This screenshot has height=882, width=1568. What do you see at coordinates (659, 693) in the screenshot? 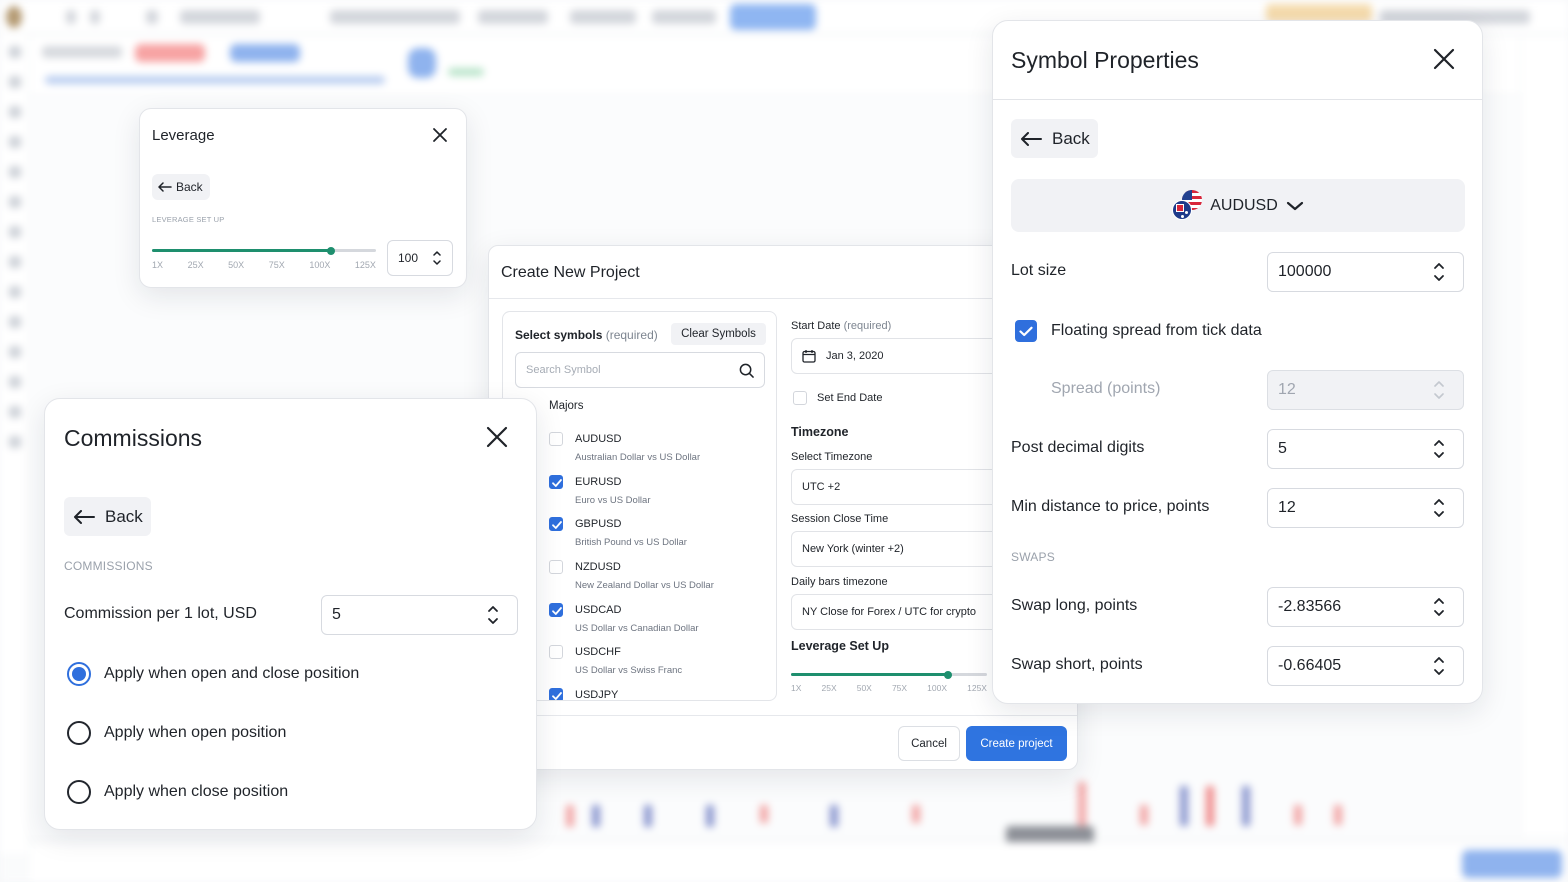
I see `symbol-item: USDJPY` at bounding box center [659, 693].